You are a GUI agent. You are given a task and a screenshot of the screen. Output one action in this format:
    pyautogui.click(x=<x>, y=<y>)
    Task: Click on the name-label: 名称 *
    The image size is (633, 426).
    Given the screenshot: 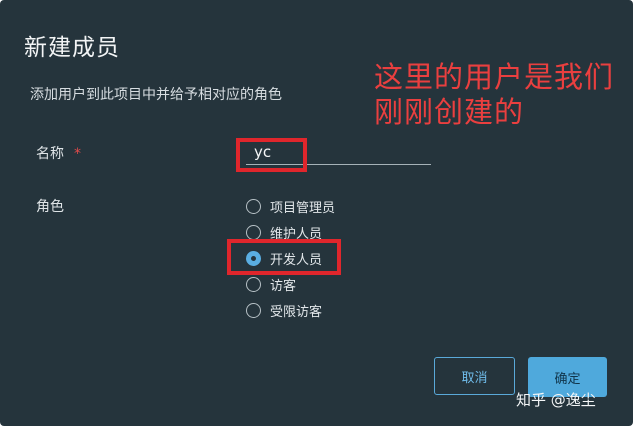 What is the action you would take?
    pyautogui.click(x=58, y=153)
    